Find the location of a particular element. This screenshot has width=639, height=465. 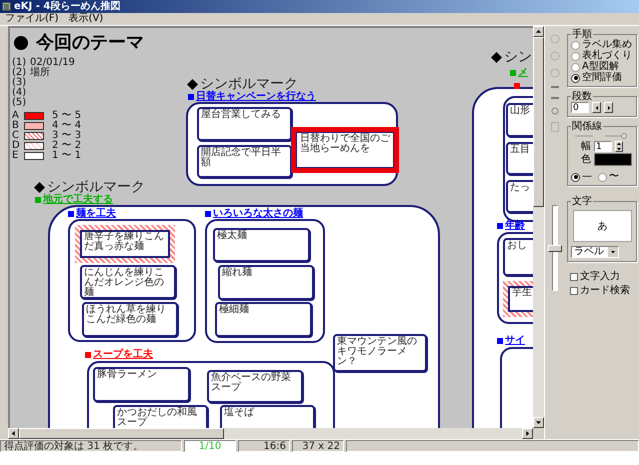

label-card: 開店記念で平日半額 is located at coordinates (244, 161).